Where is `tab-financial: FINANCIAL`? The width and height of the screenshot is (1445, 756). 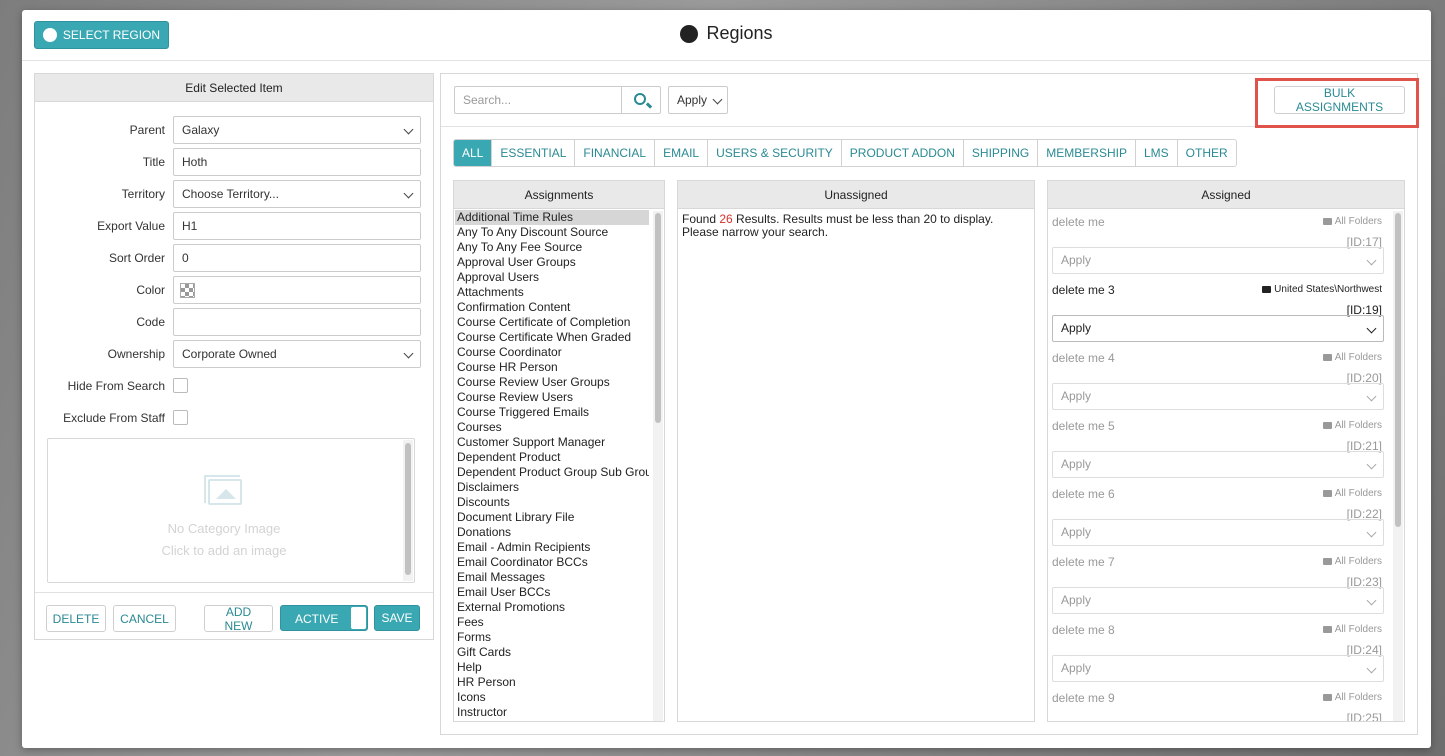
tab-financial: FINANCIAL is located at coordinates (615, 153).